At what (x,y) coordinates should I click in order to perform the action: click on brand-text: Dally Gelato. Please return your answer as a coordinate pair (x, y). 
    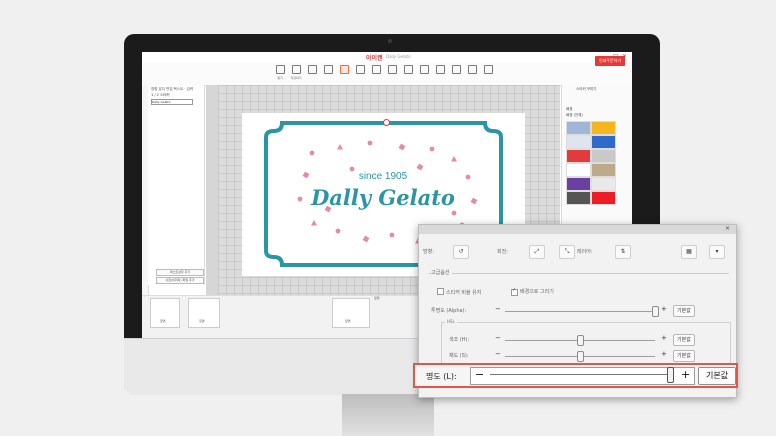
    Looking at the image, I should click on (382, 197).